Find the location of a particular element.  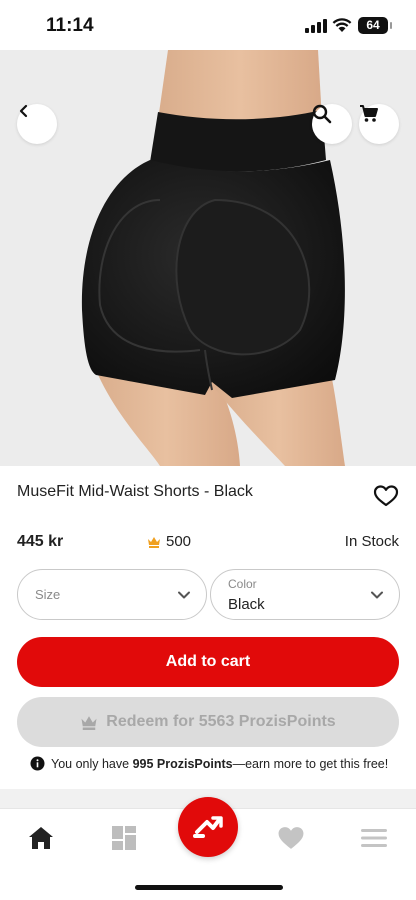

home-icon is located at coordinates (41, 838).